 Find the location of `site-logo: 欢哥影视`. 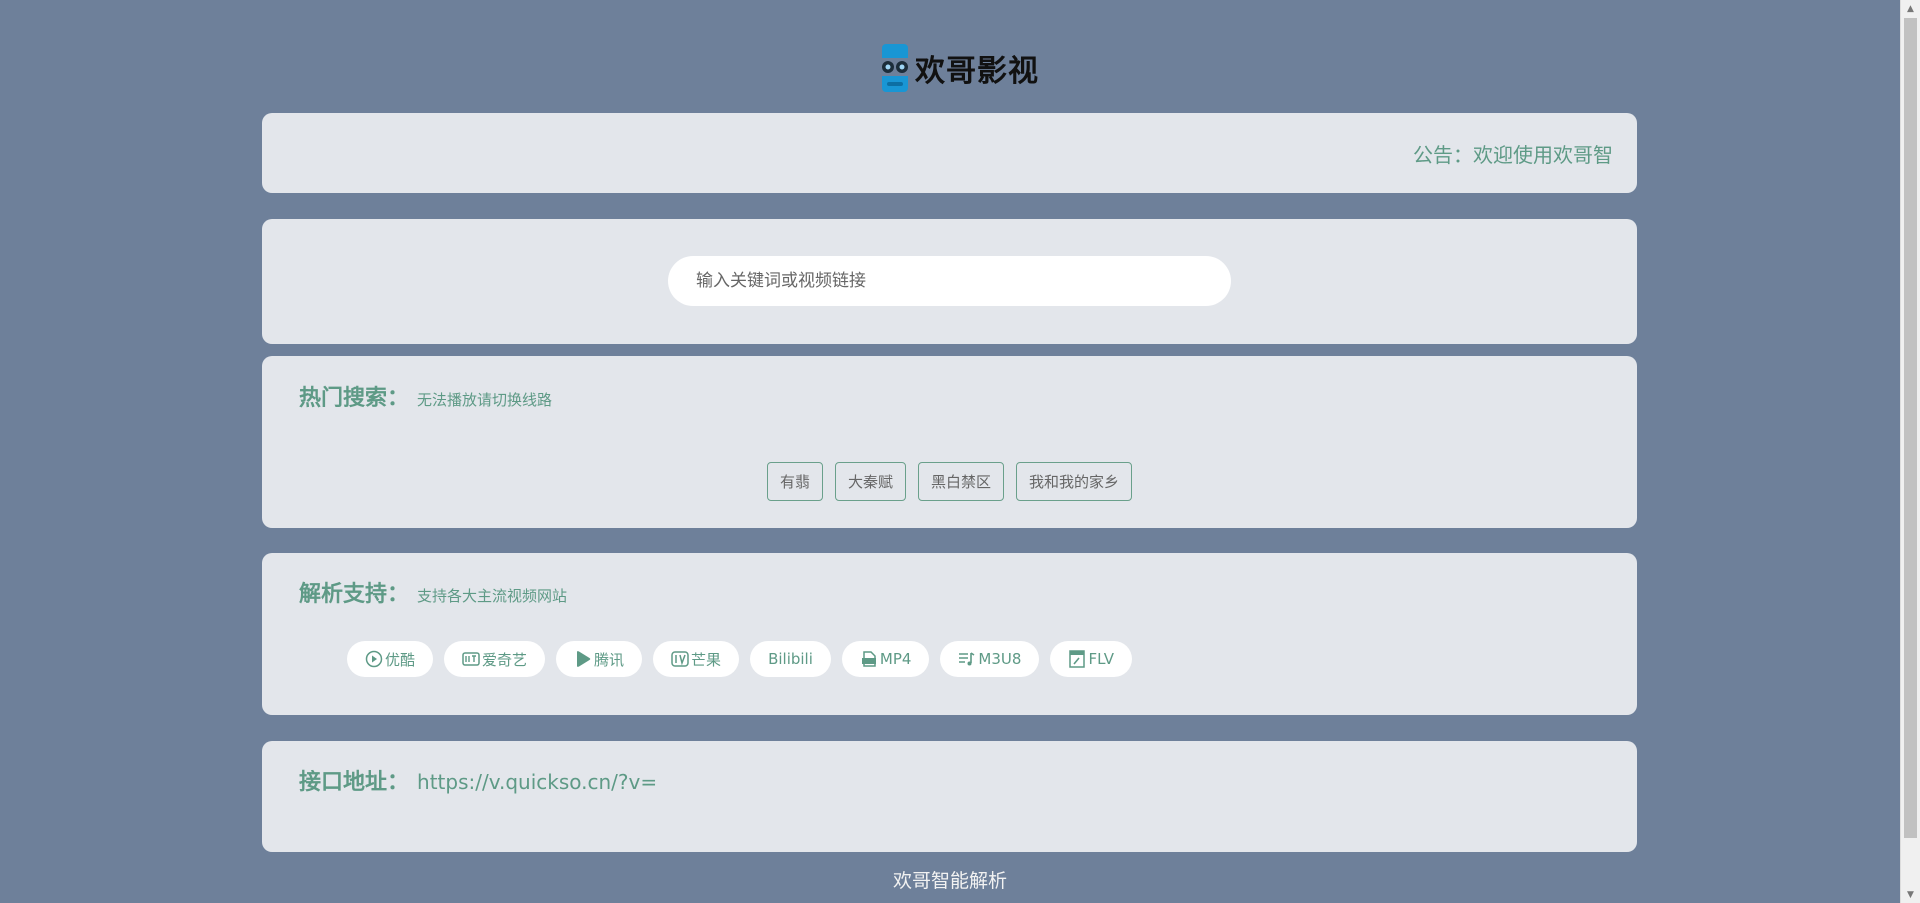

site-logo: 欢哥影视 is located at coordinates (959, 68).